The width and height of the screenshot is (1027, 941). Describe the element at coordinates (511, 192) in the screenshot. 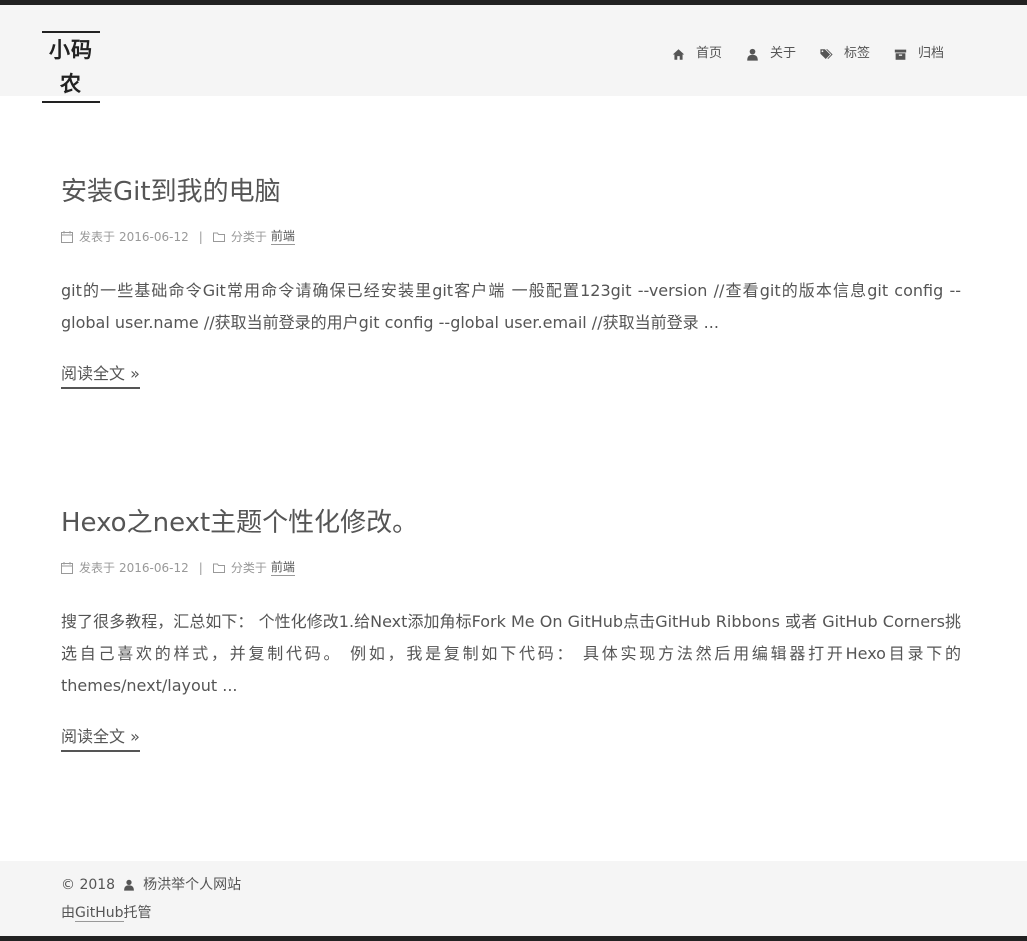

I see `post-title: 安装Git到我的电脑` at that location.